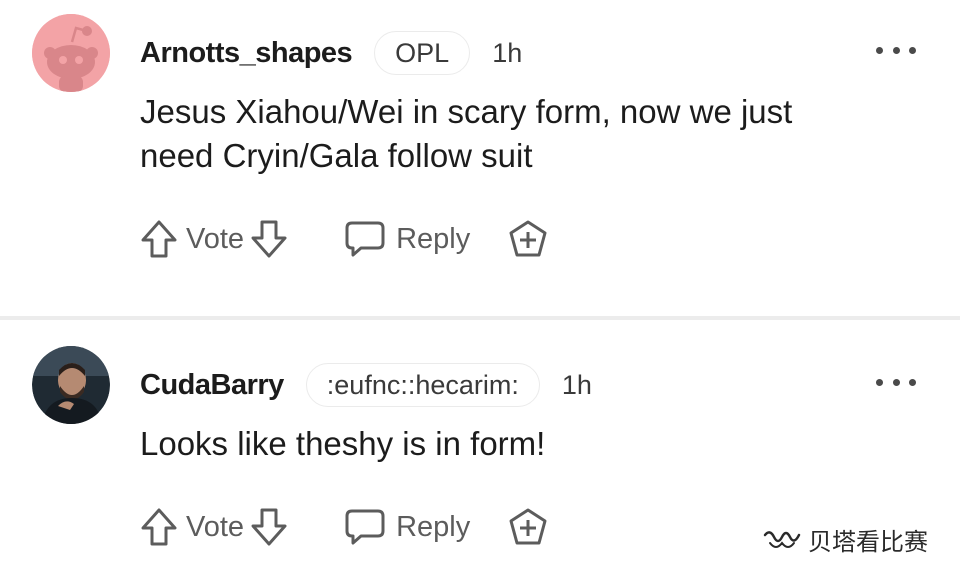 This screenshot has height=583, width=960. I want to click on username: CudaBarry, so click(212, 385).